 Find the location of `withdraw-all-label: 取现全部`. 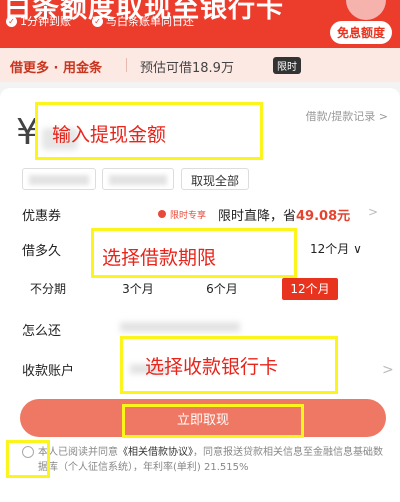

withdraw-all-label: 取现全部 is located at coordinates (214, 181).